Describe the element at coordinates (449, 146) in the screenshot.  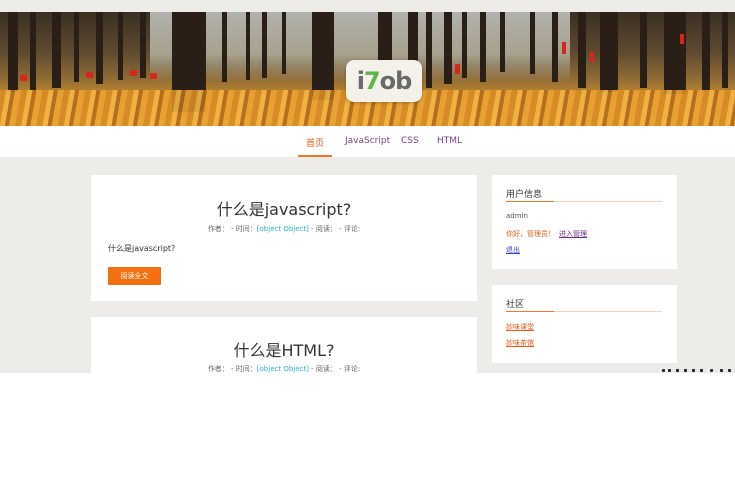
I see `nav-html: HTML` at that location.